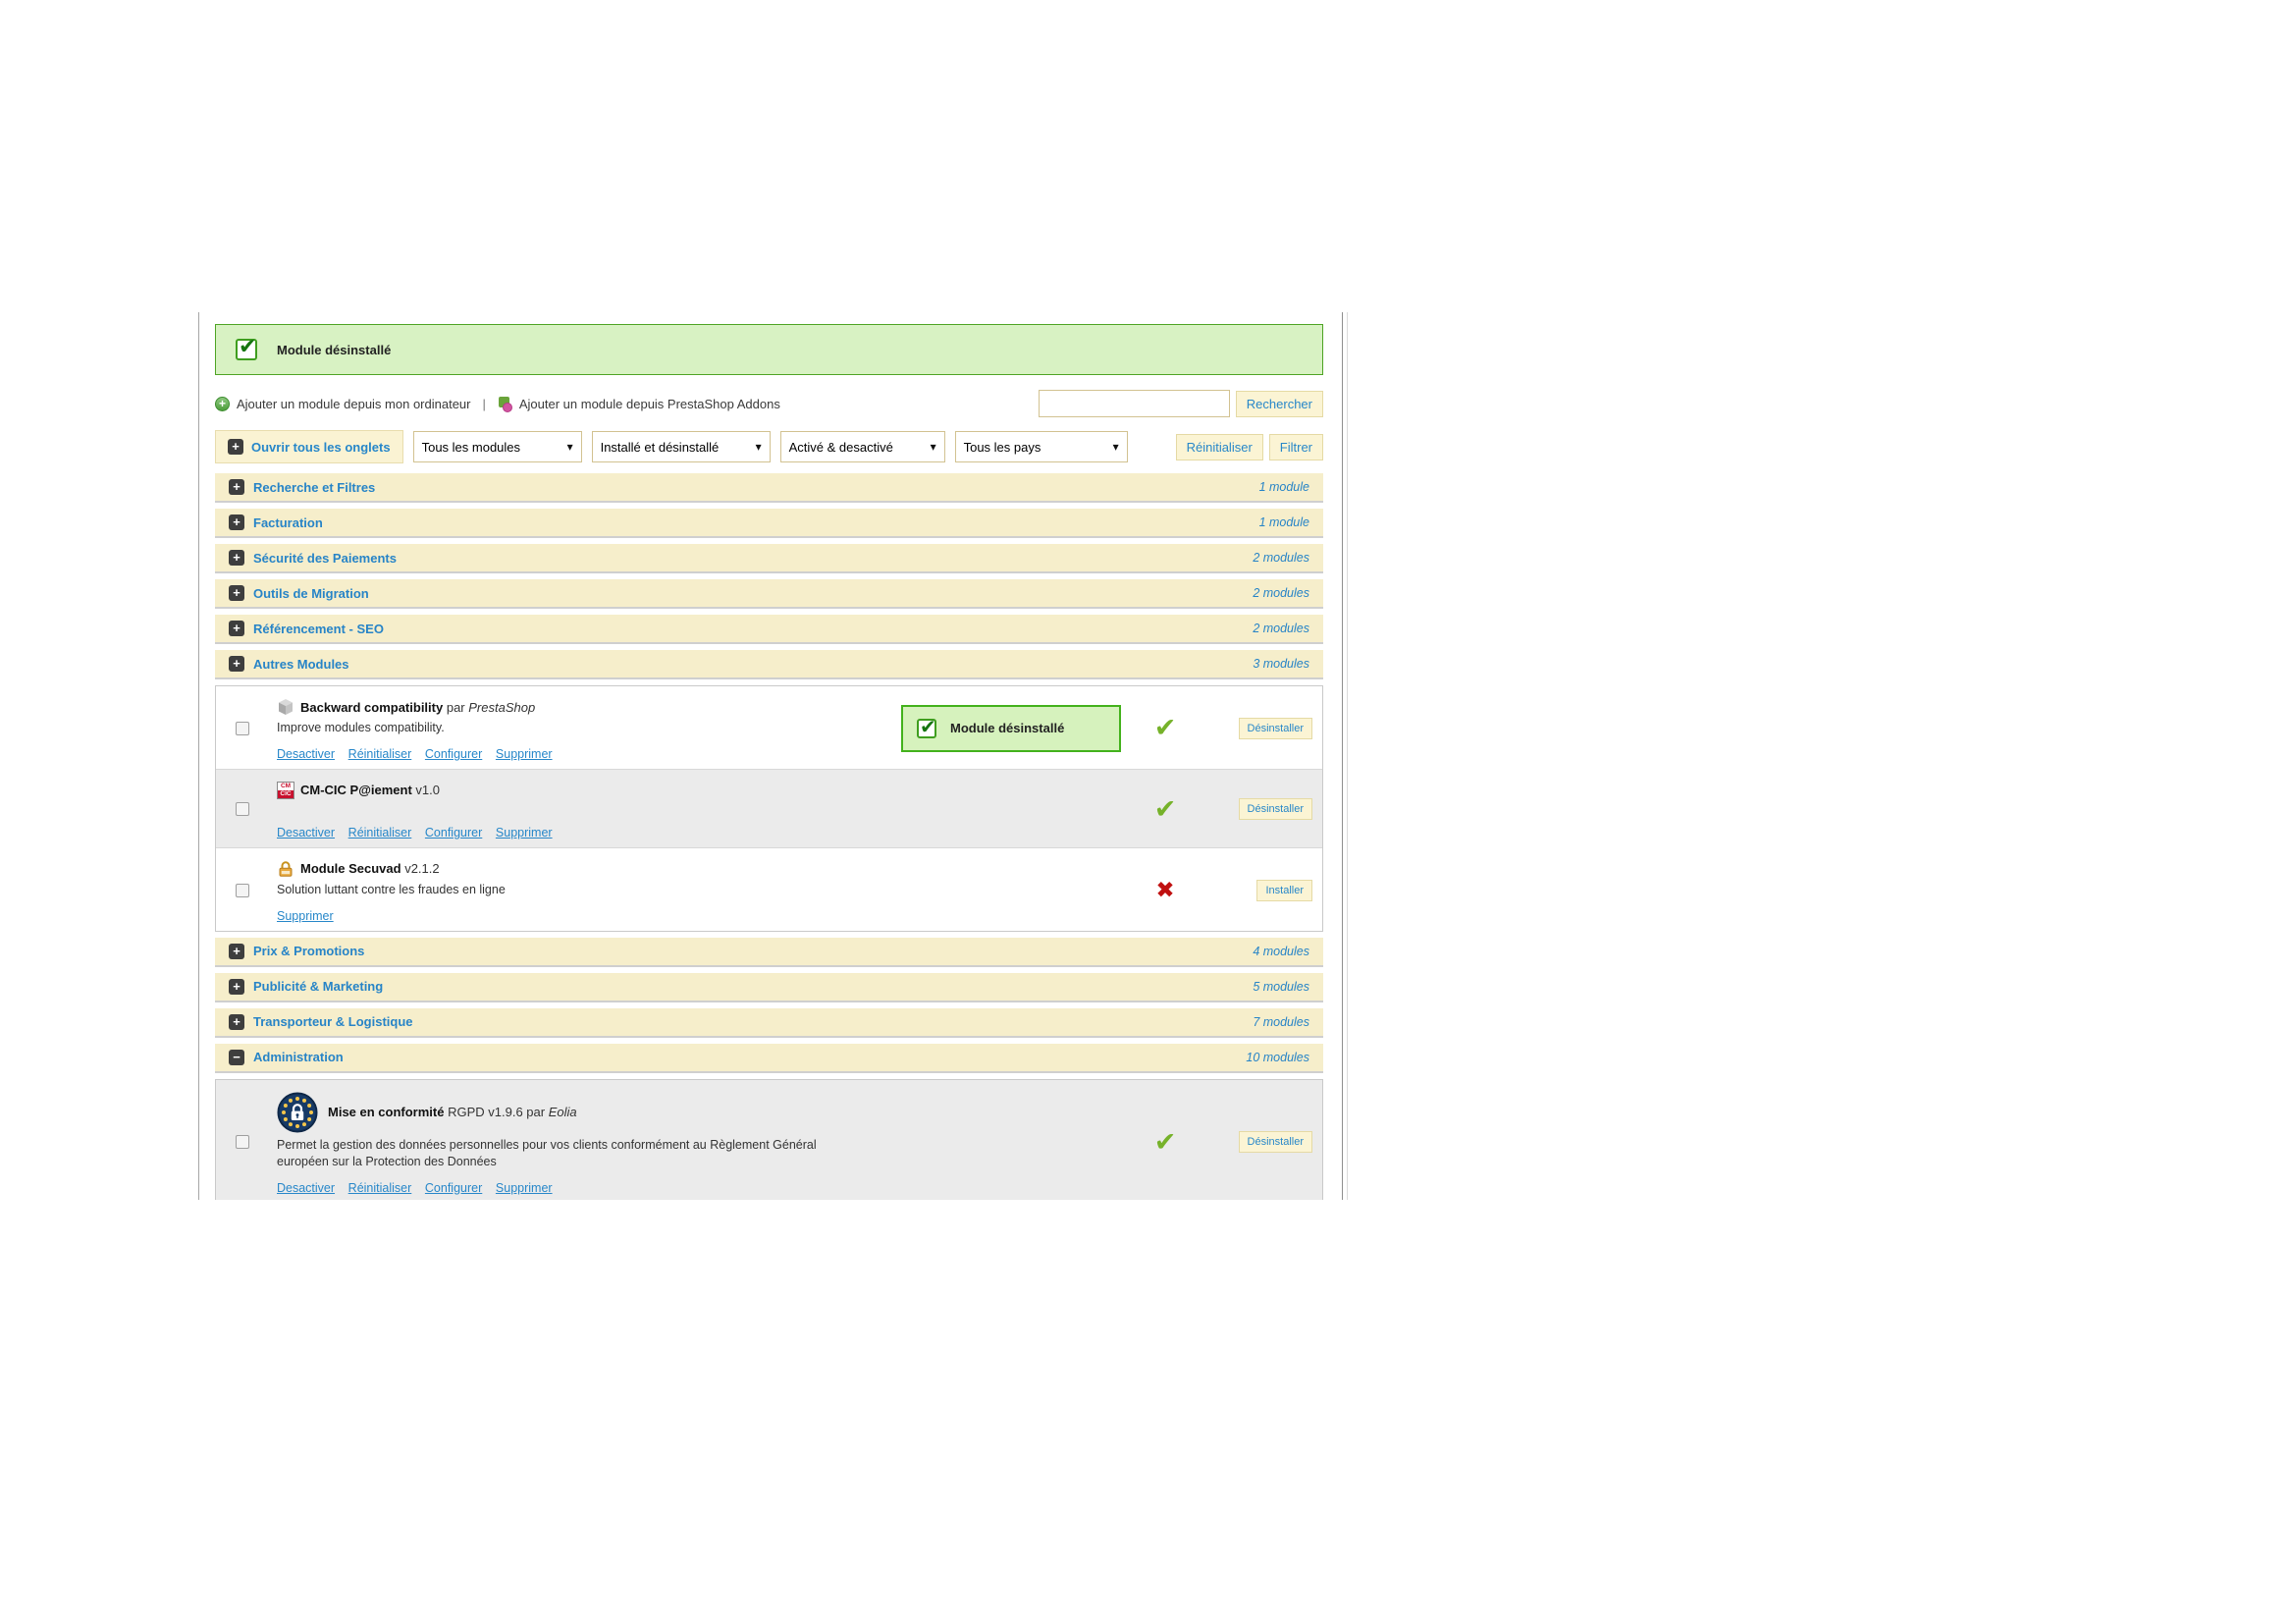 The height and width of the screenshot is (1624, 2296). I want to click on add-module-from-computer-link: Ajouter un module depuis mon ordinateur, so click(343, 403).